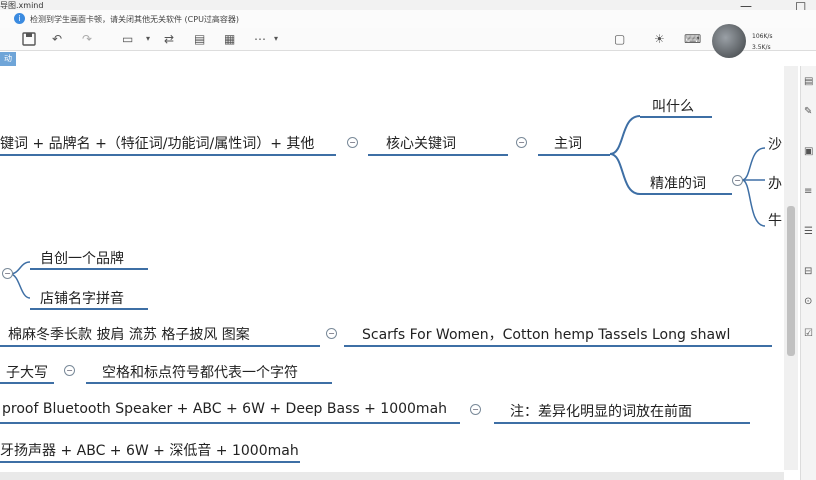 The image size is (816, 480). What do you see at coordinates (568, 143) in the screenshot?
I see `main-word-node: 主词` at bounding box center [568, 143].